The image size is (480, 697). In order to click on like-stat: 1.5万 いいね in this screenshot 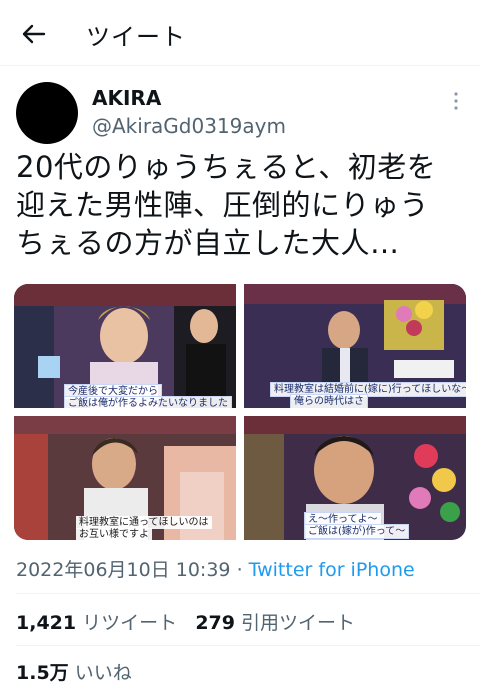, I will do `click(74, 671)`.